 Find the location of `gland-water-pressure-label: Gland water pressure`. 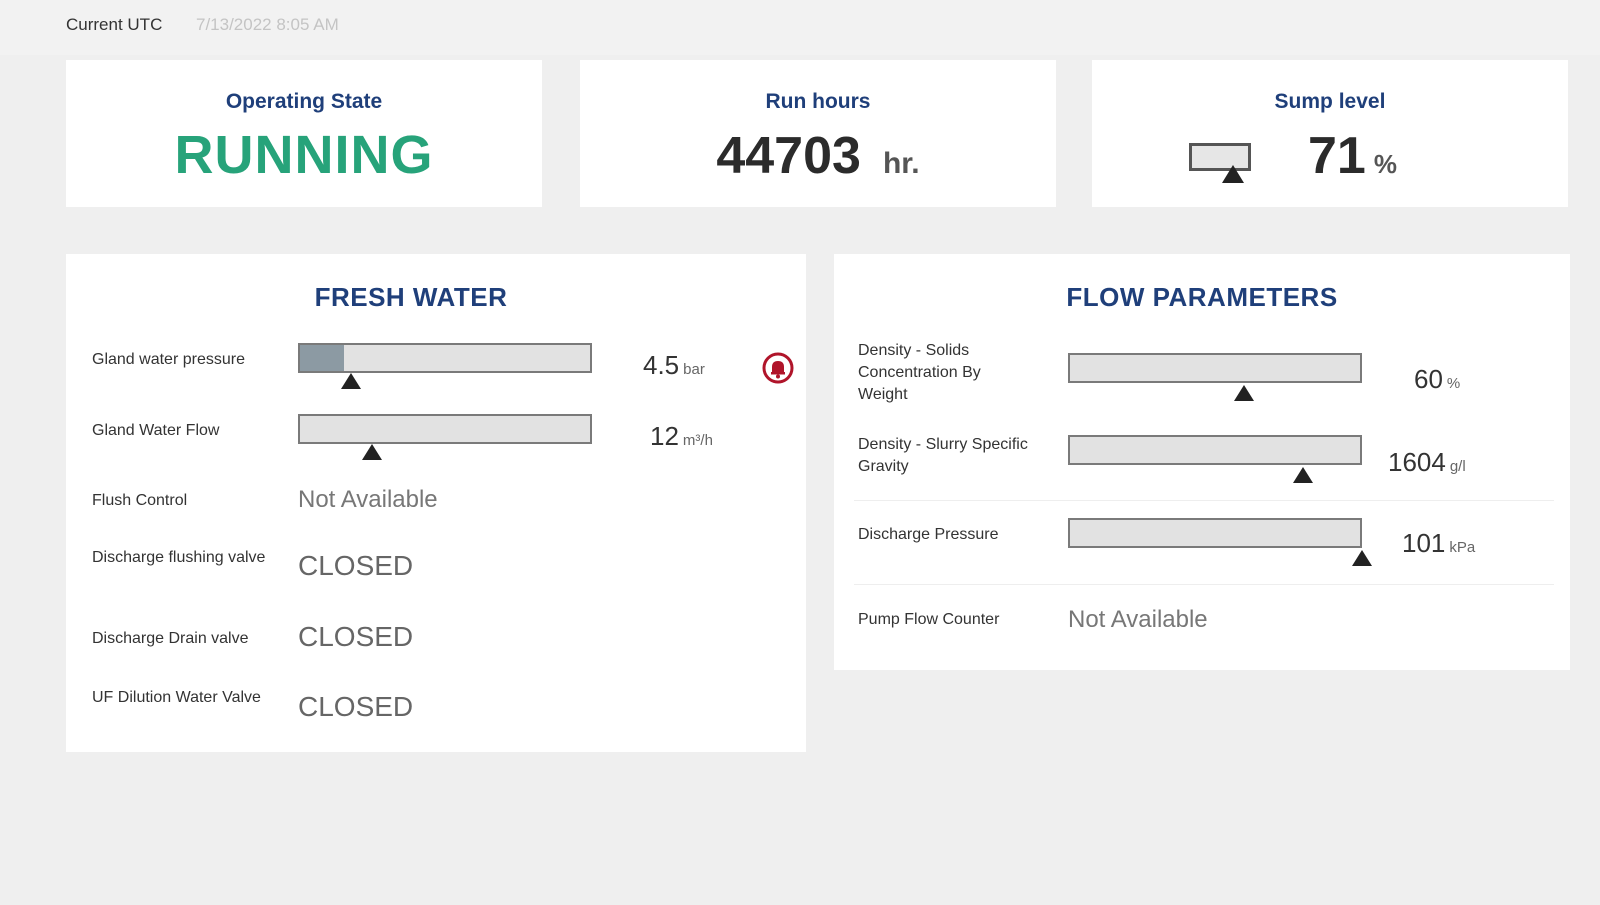

gland-water-pressure-label: Gland water pressure is located at coordinates (168, 359).